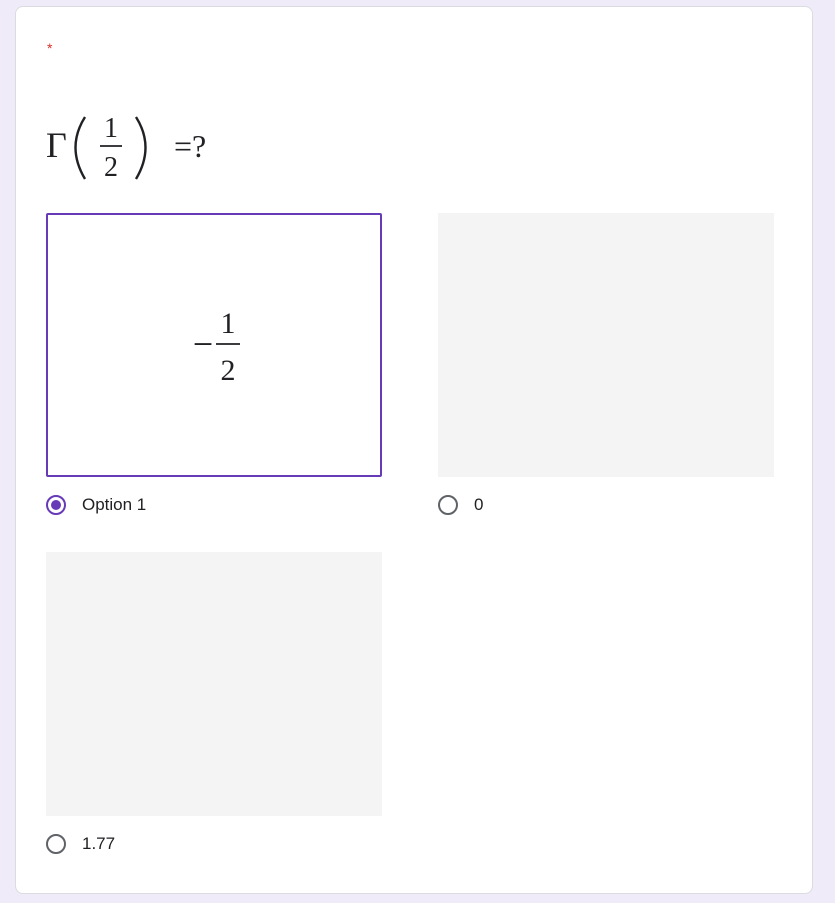 The image size is (835, 903). Describe the element at coordinates (140, 148) in the screenshot. I see `right-paren` at that location.